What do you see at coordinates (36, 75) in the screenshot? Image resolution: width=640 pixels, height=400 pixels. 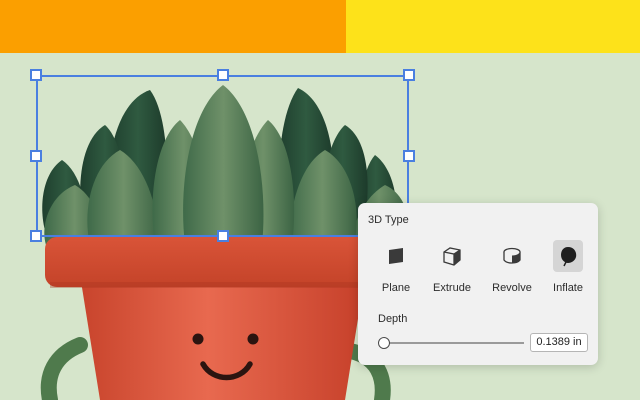 I see `selection-handle-top-left` at bounding box center [36, 75].